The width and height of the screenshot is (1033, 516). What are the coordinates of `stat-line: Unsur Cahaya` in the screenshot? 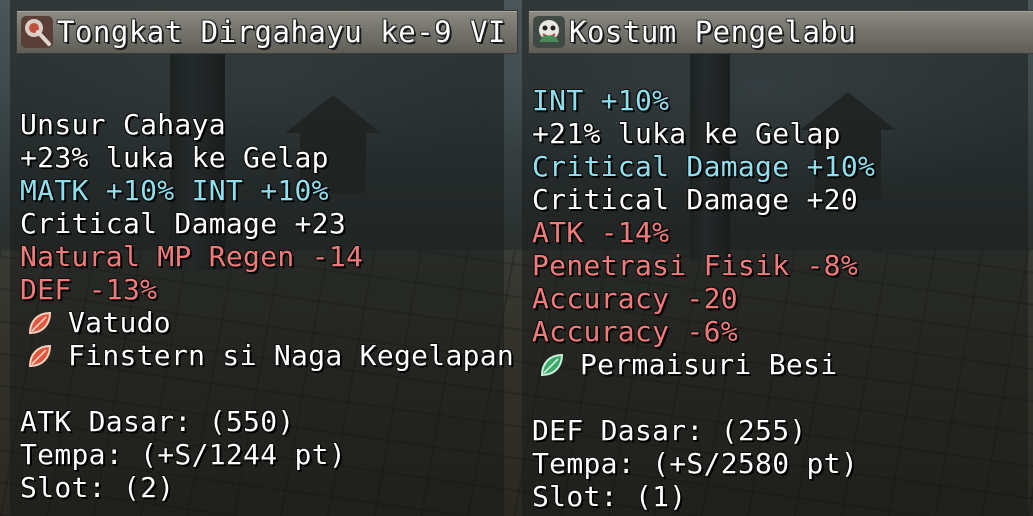 It's located at (123, 124).